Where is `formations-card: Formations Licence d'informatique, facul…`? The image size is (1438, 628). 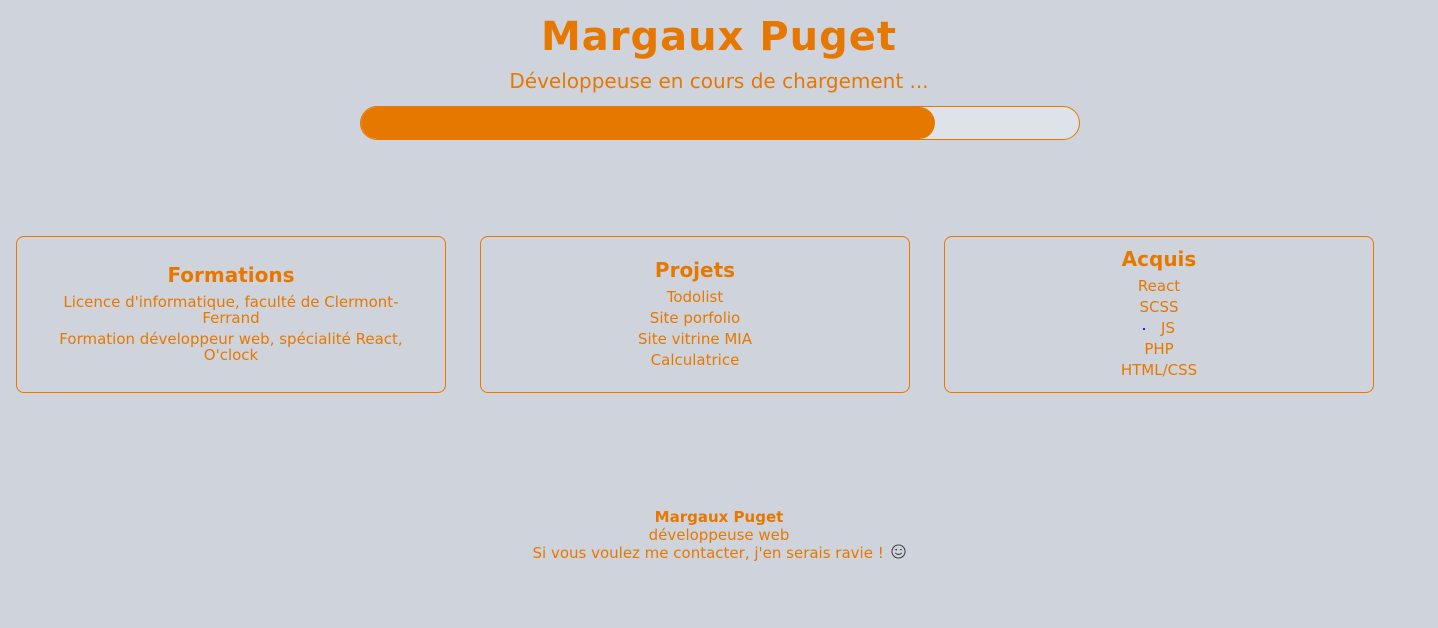
formations-card: Formations Licence d'informatique, facul… is located at coordinates (231, 314).